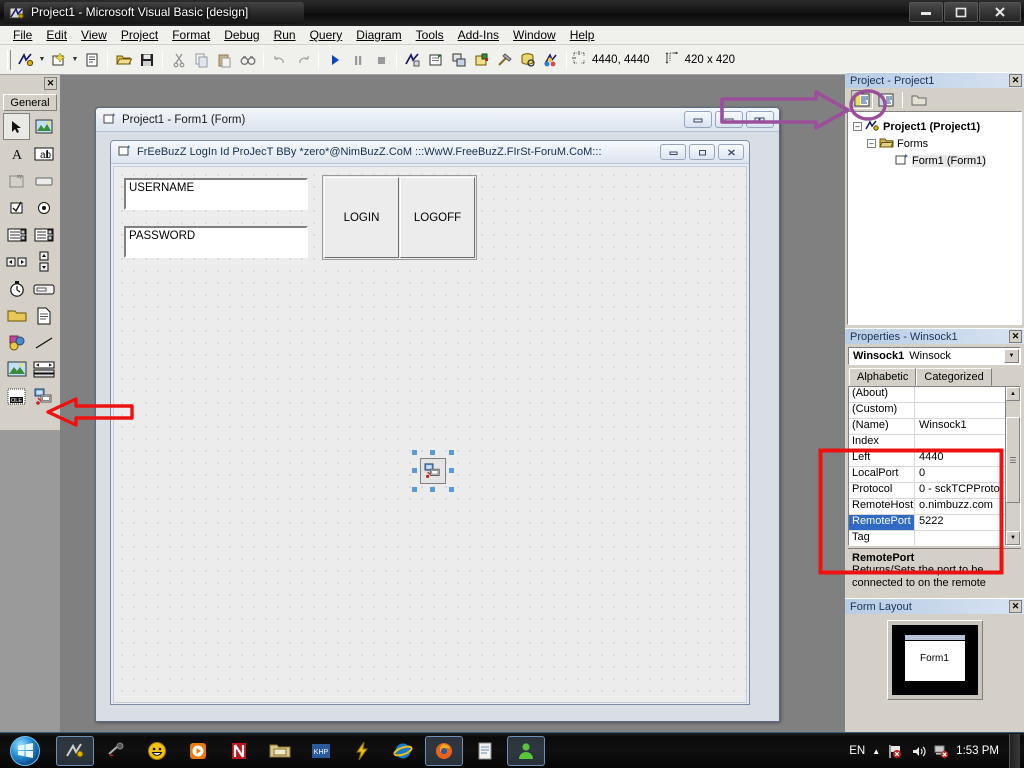 The height and width of the screenshot is (768, 1024). What do you see at coordinates (934, 459) in the screenshot?
I see `property-row-left: Left 4440` at bounding box center [934, 459].